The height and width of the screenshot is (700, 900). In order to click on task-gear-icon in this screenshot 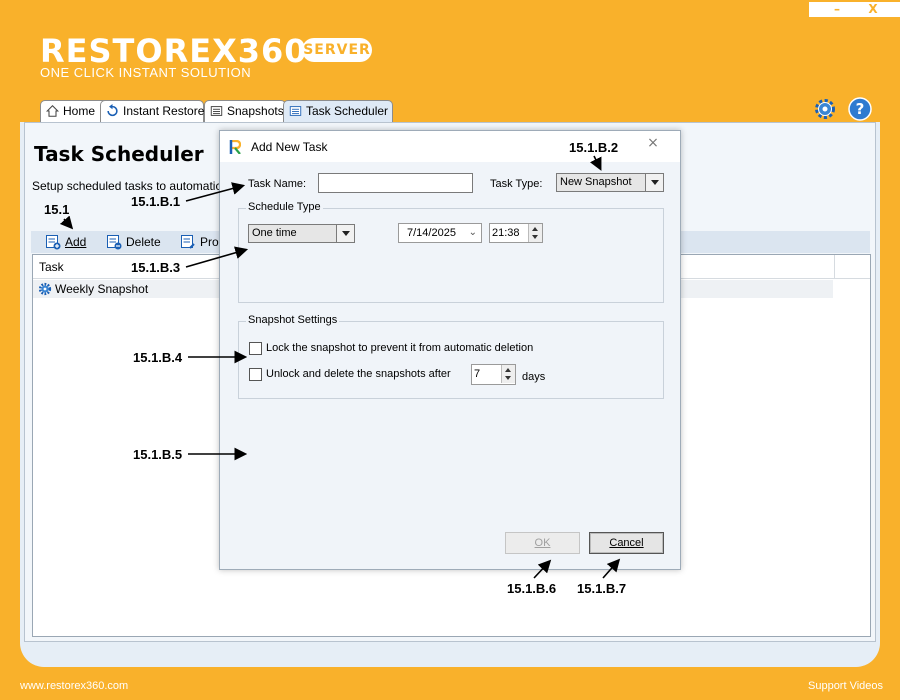, I will do `click(45, 289)`.